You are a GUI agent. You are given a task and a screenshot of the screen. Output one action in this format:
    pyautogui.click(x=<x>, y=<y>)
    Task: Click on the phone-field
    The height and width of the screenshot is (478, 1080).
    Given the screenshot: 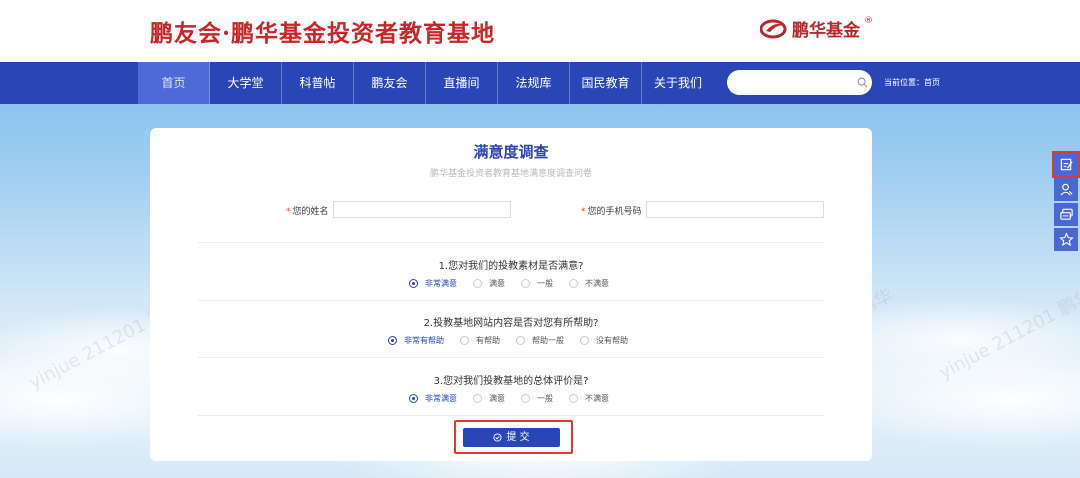 What is the action you would take?
    pyautogui.click(x=735, y=209)
    